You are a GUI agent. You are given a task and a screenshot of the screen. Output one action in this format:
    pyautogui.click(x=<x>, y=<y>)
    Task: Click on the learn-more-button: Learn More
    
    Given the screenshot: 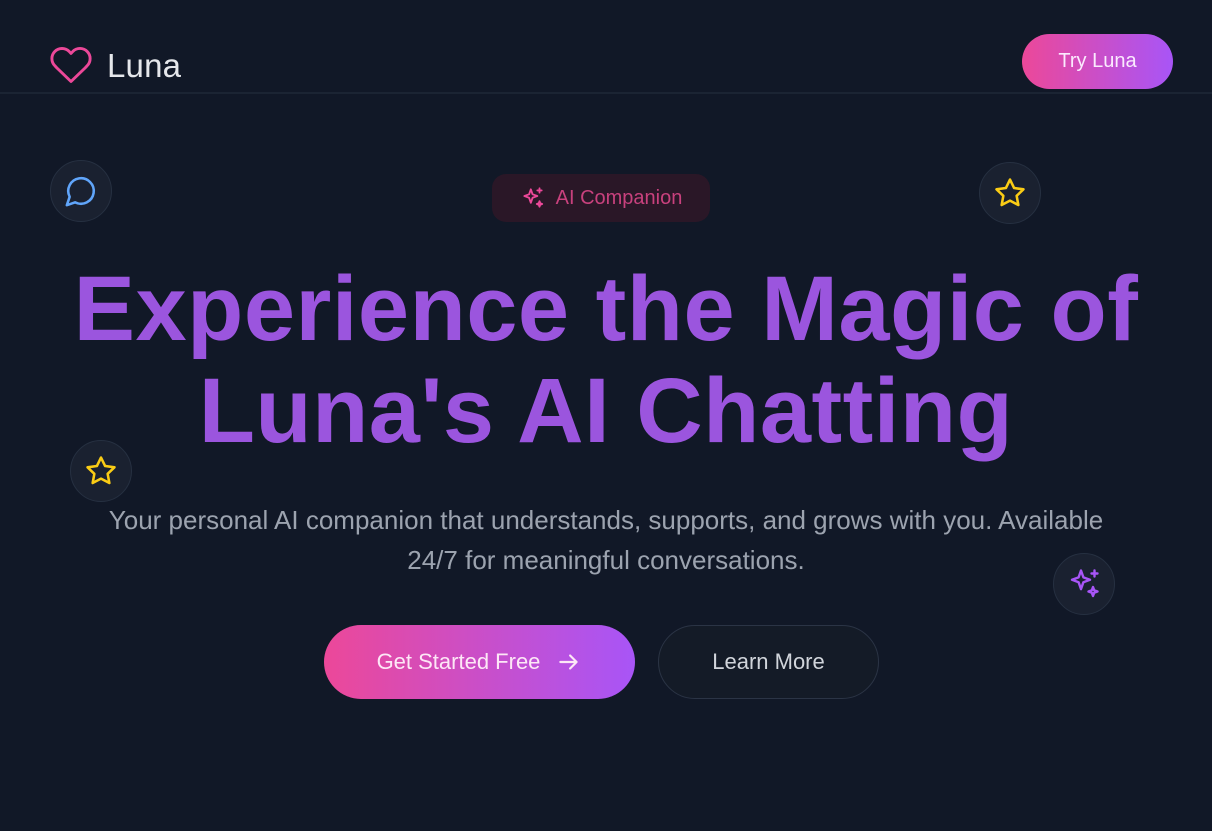 What is the action you would take?
    pyautogui.click(x=768, y=662)
    